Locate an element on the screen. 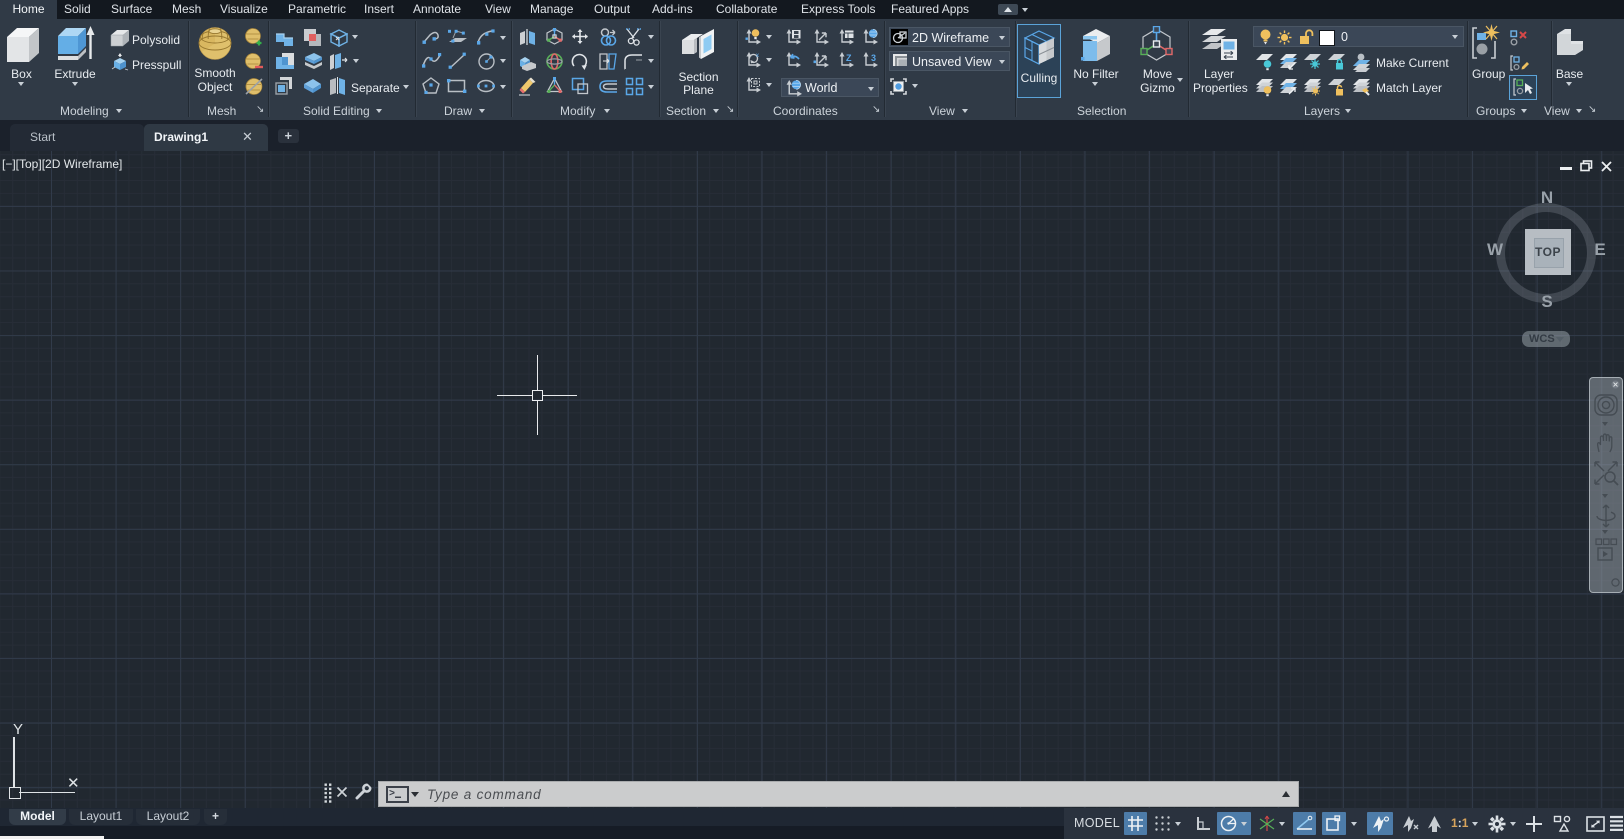 The image size is (1624, 839). svg-text: Z is located at coordinates (849, 58).